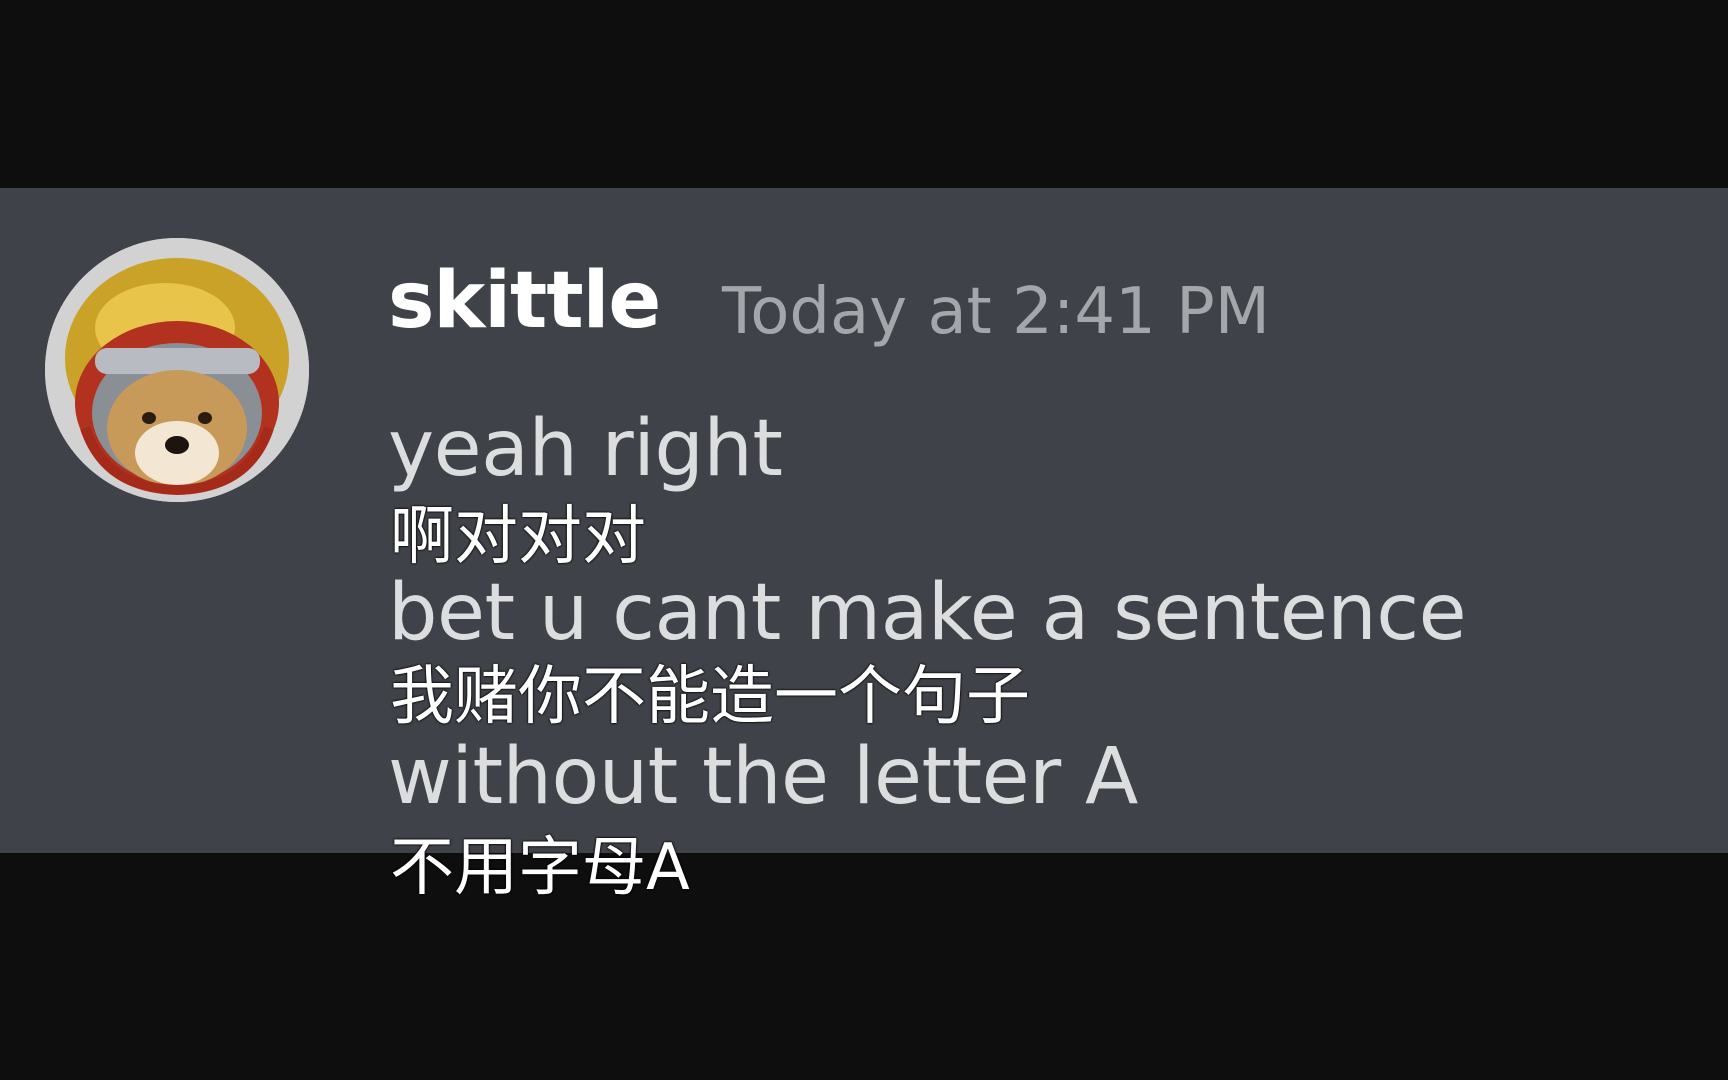 Image resolution: width=1728 pixels, height=1080 pixels. What do you see at coordinates (710, 697) in the screenshot?
I see `subtitle-line: 我赌你不能造一个句子` at bounding box center [710, 697].